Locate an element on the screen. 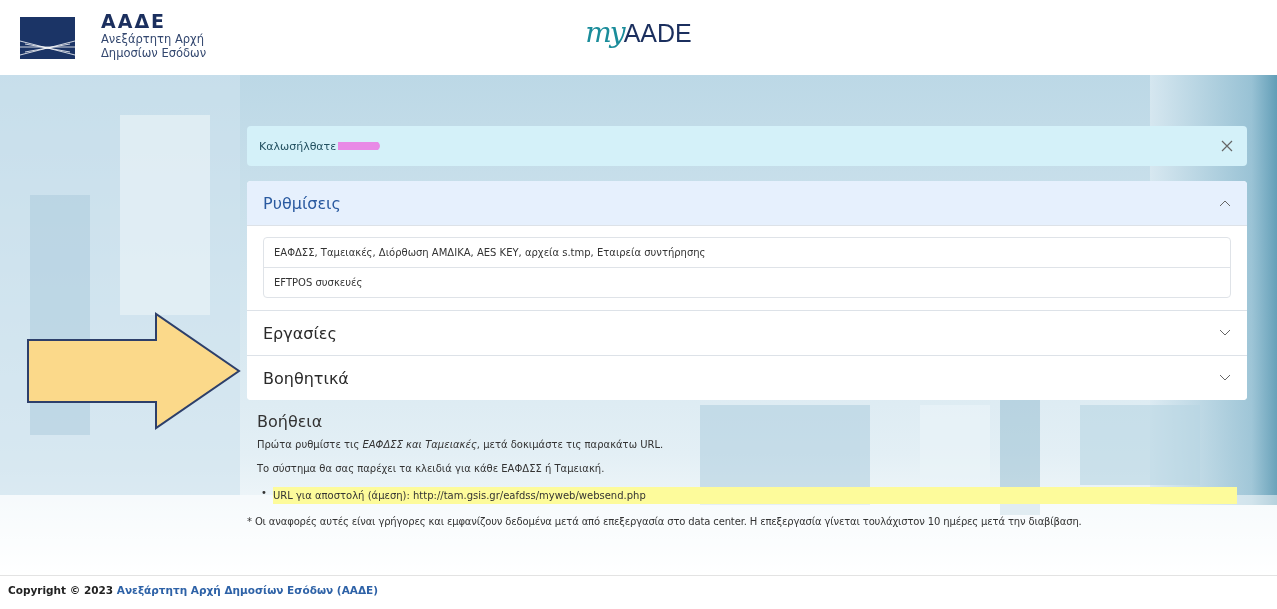 The height and width of the screenshot is (609, 1277). accordion-header: Ρυθμίσεις is located at coordinates (747, 203).